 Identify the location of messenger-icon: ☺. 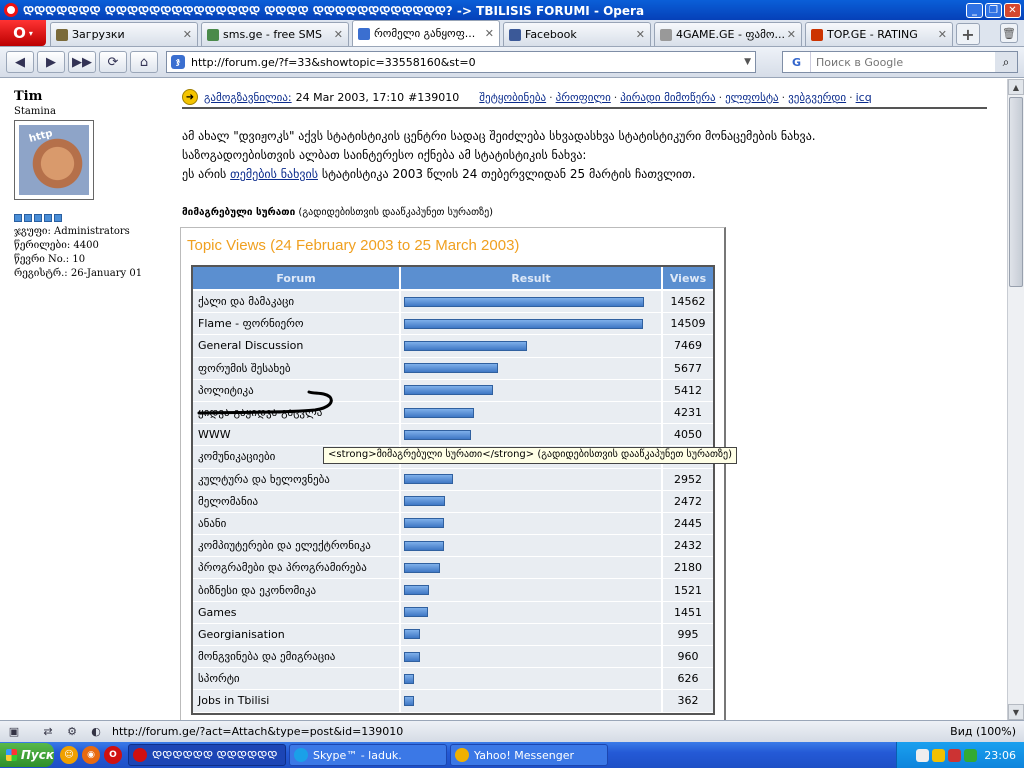
(69, 755).